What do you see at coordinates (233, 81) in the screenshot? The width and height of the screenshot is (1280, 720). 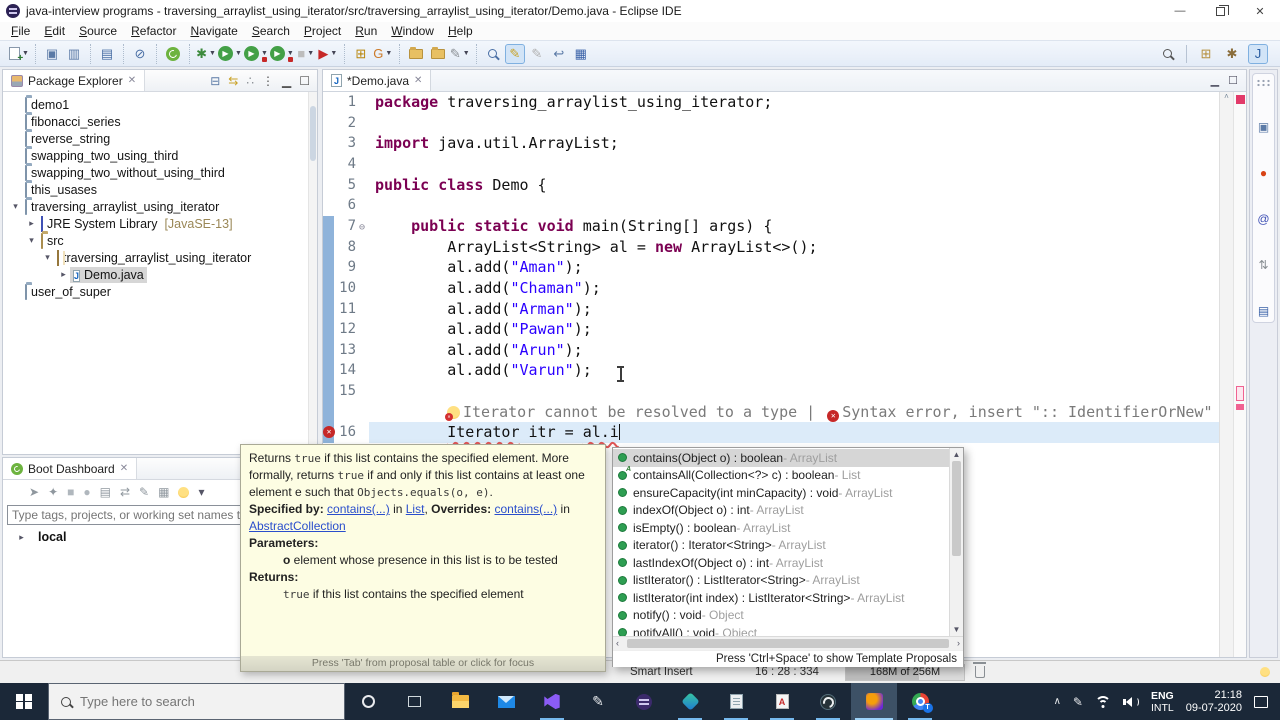 I see `link-with-editor-icon: ⇆` at bounding box center [233, 81].